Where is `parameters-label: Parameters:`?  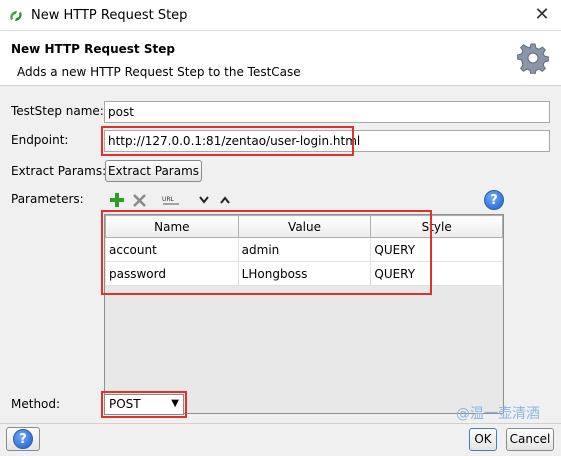
parameters-label: Parameters: is located at coordinates (47, 199).